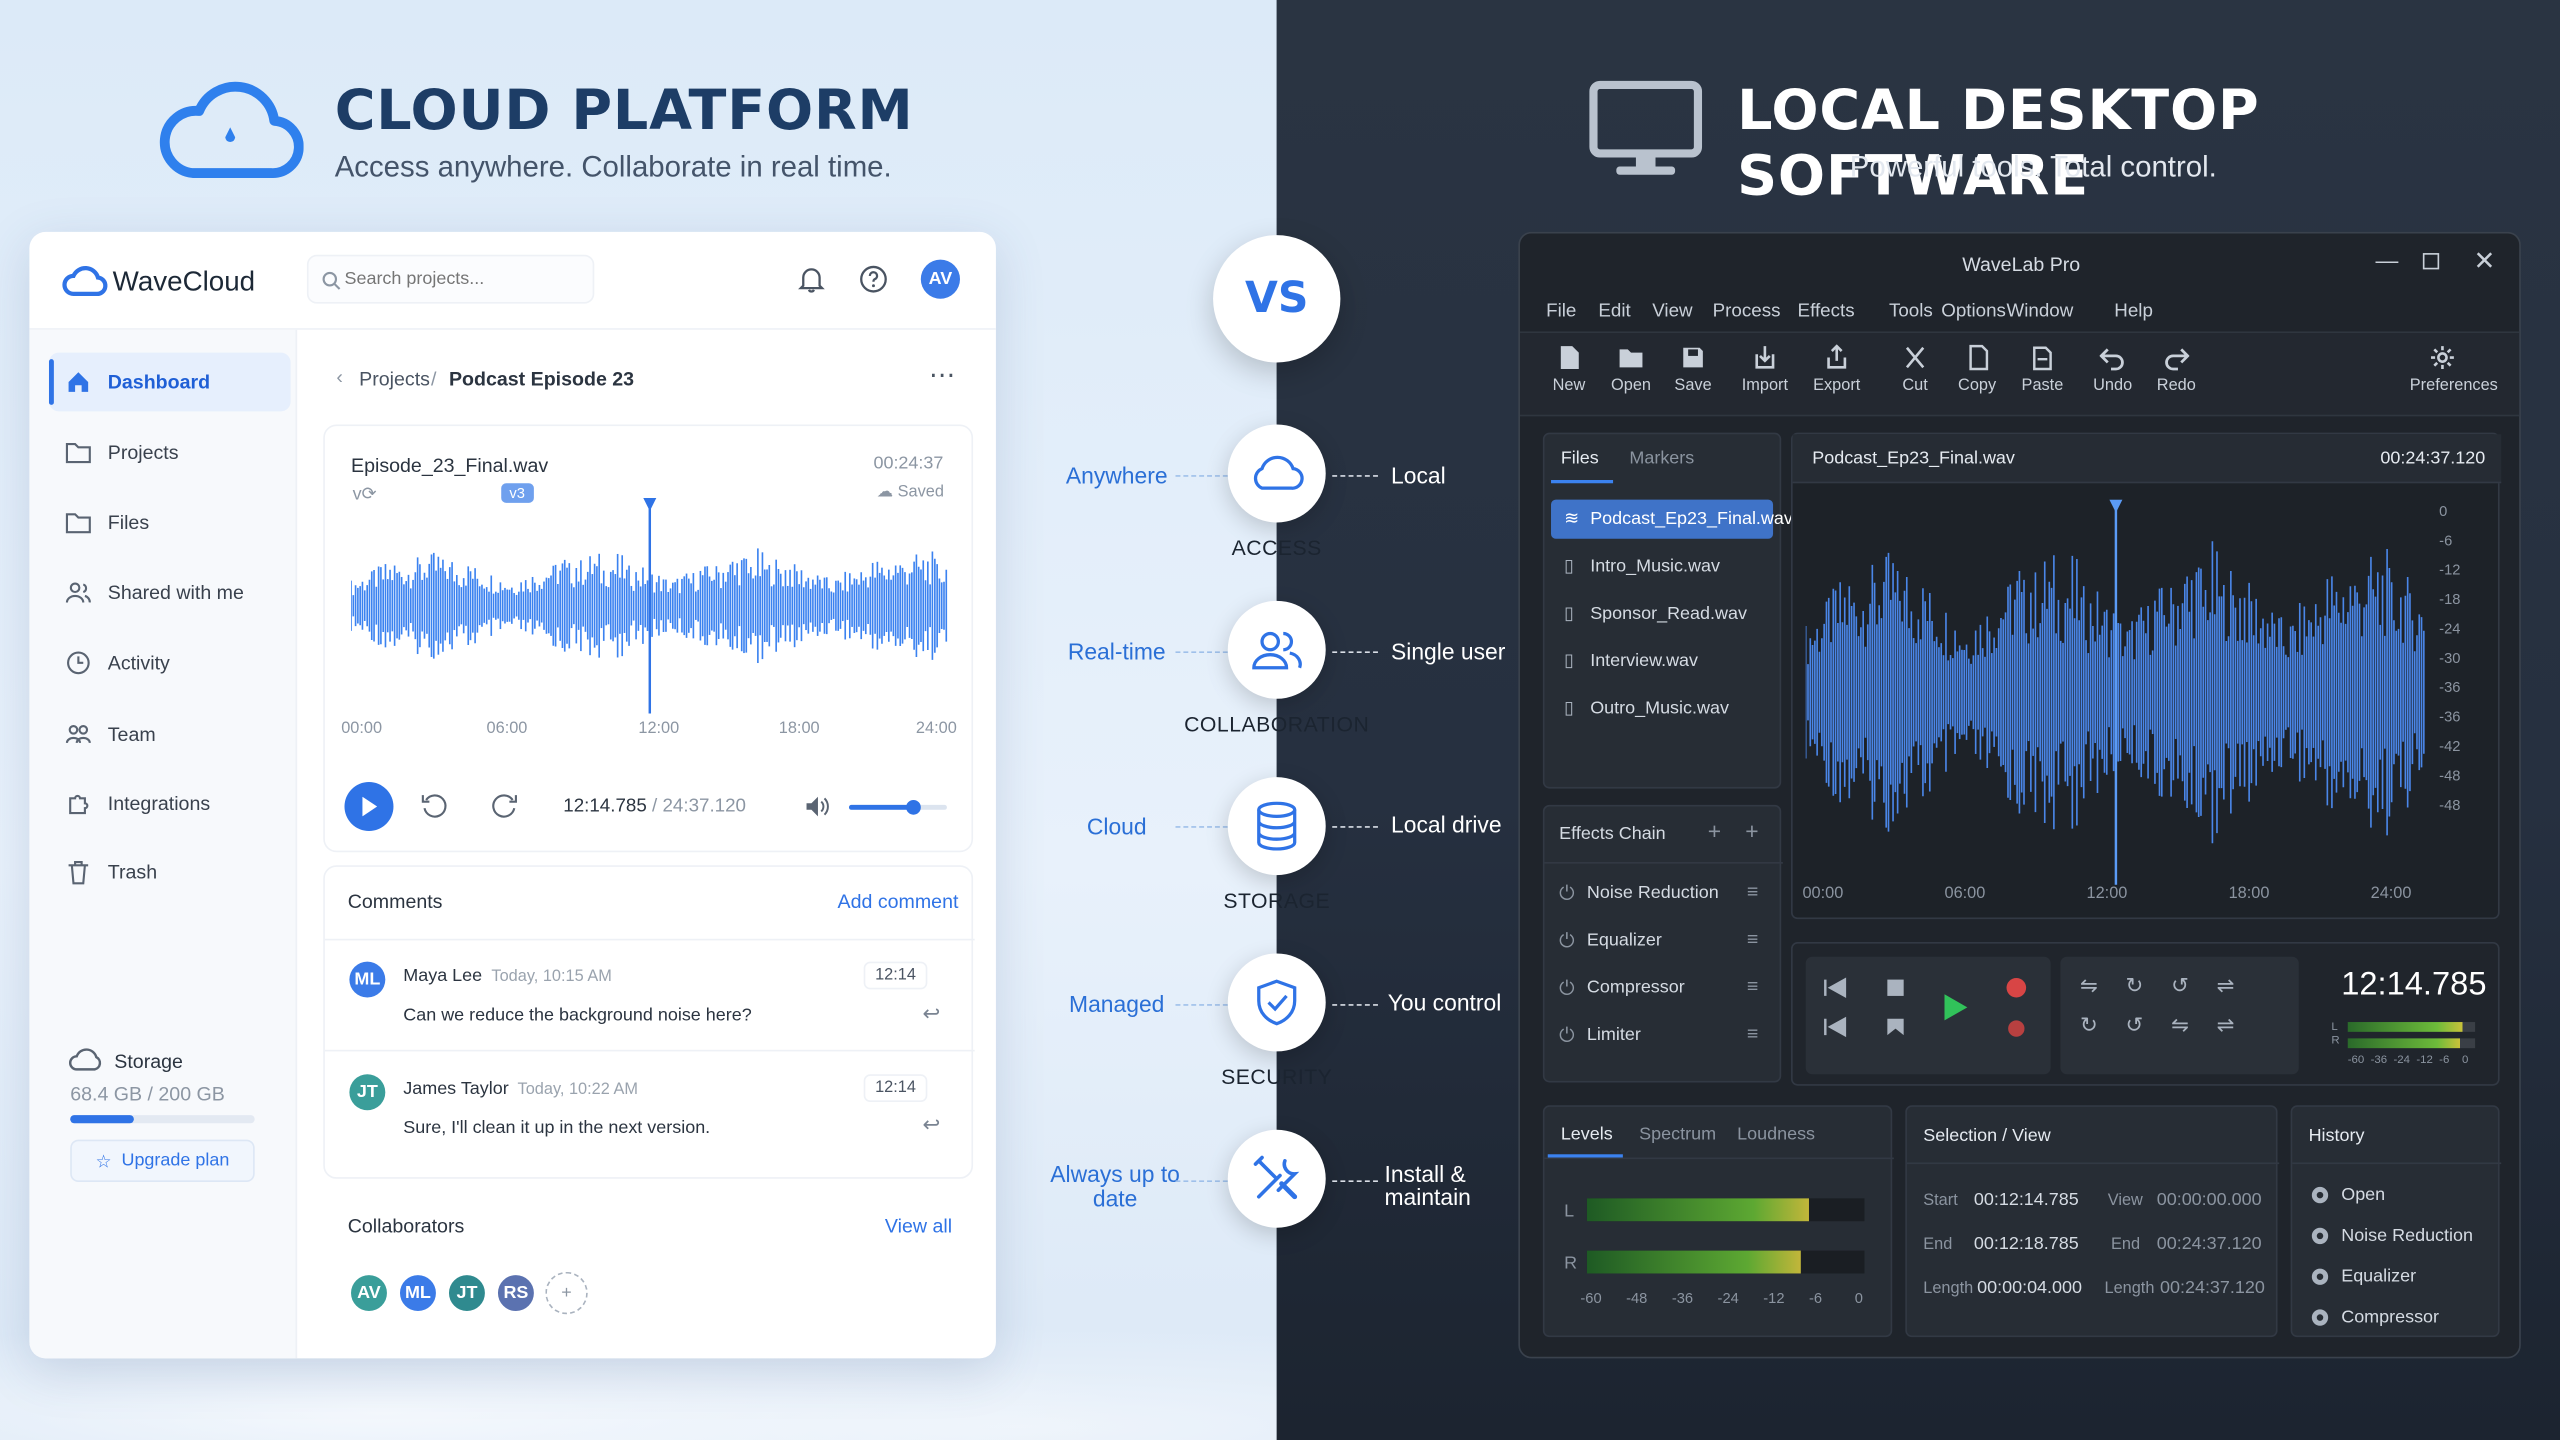 This screenshot has width=2560, height=1440. I want to click on loop-icon: ↺, so click(2149, 1024).